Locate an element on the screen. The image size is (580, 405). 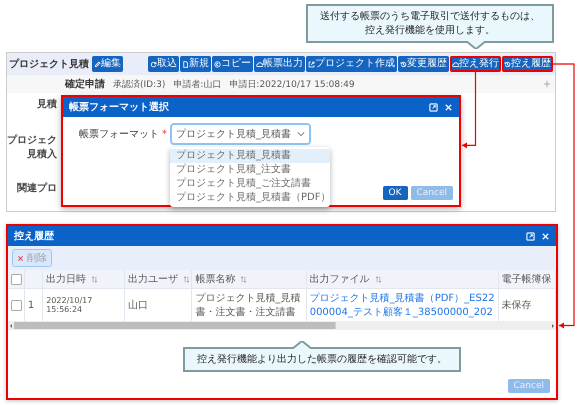
chevron-icon is located at coordinates (301, 134).